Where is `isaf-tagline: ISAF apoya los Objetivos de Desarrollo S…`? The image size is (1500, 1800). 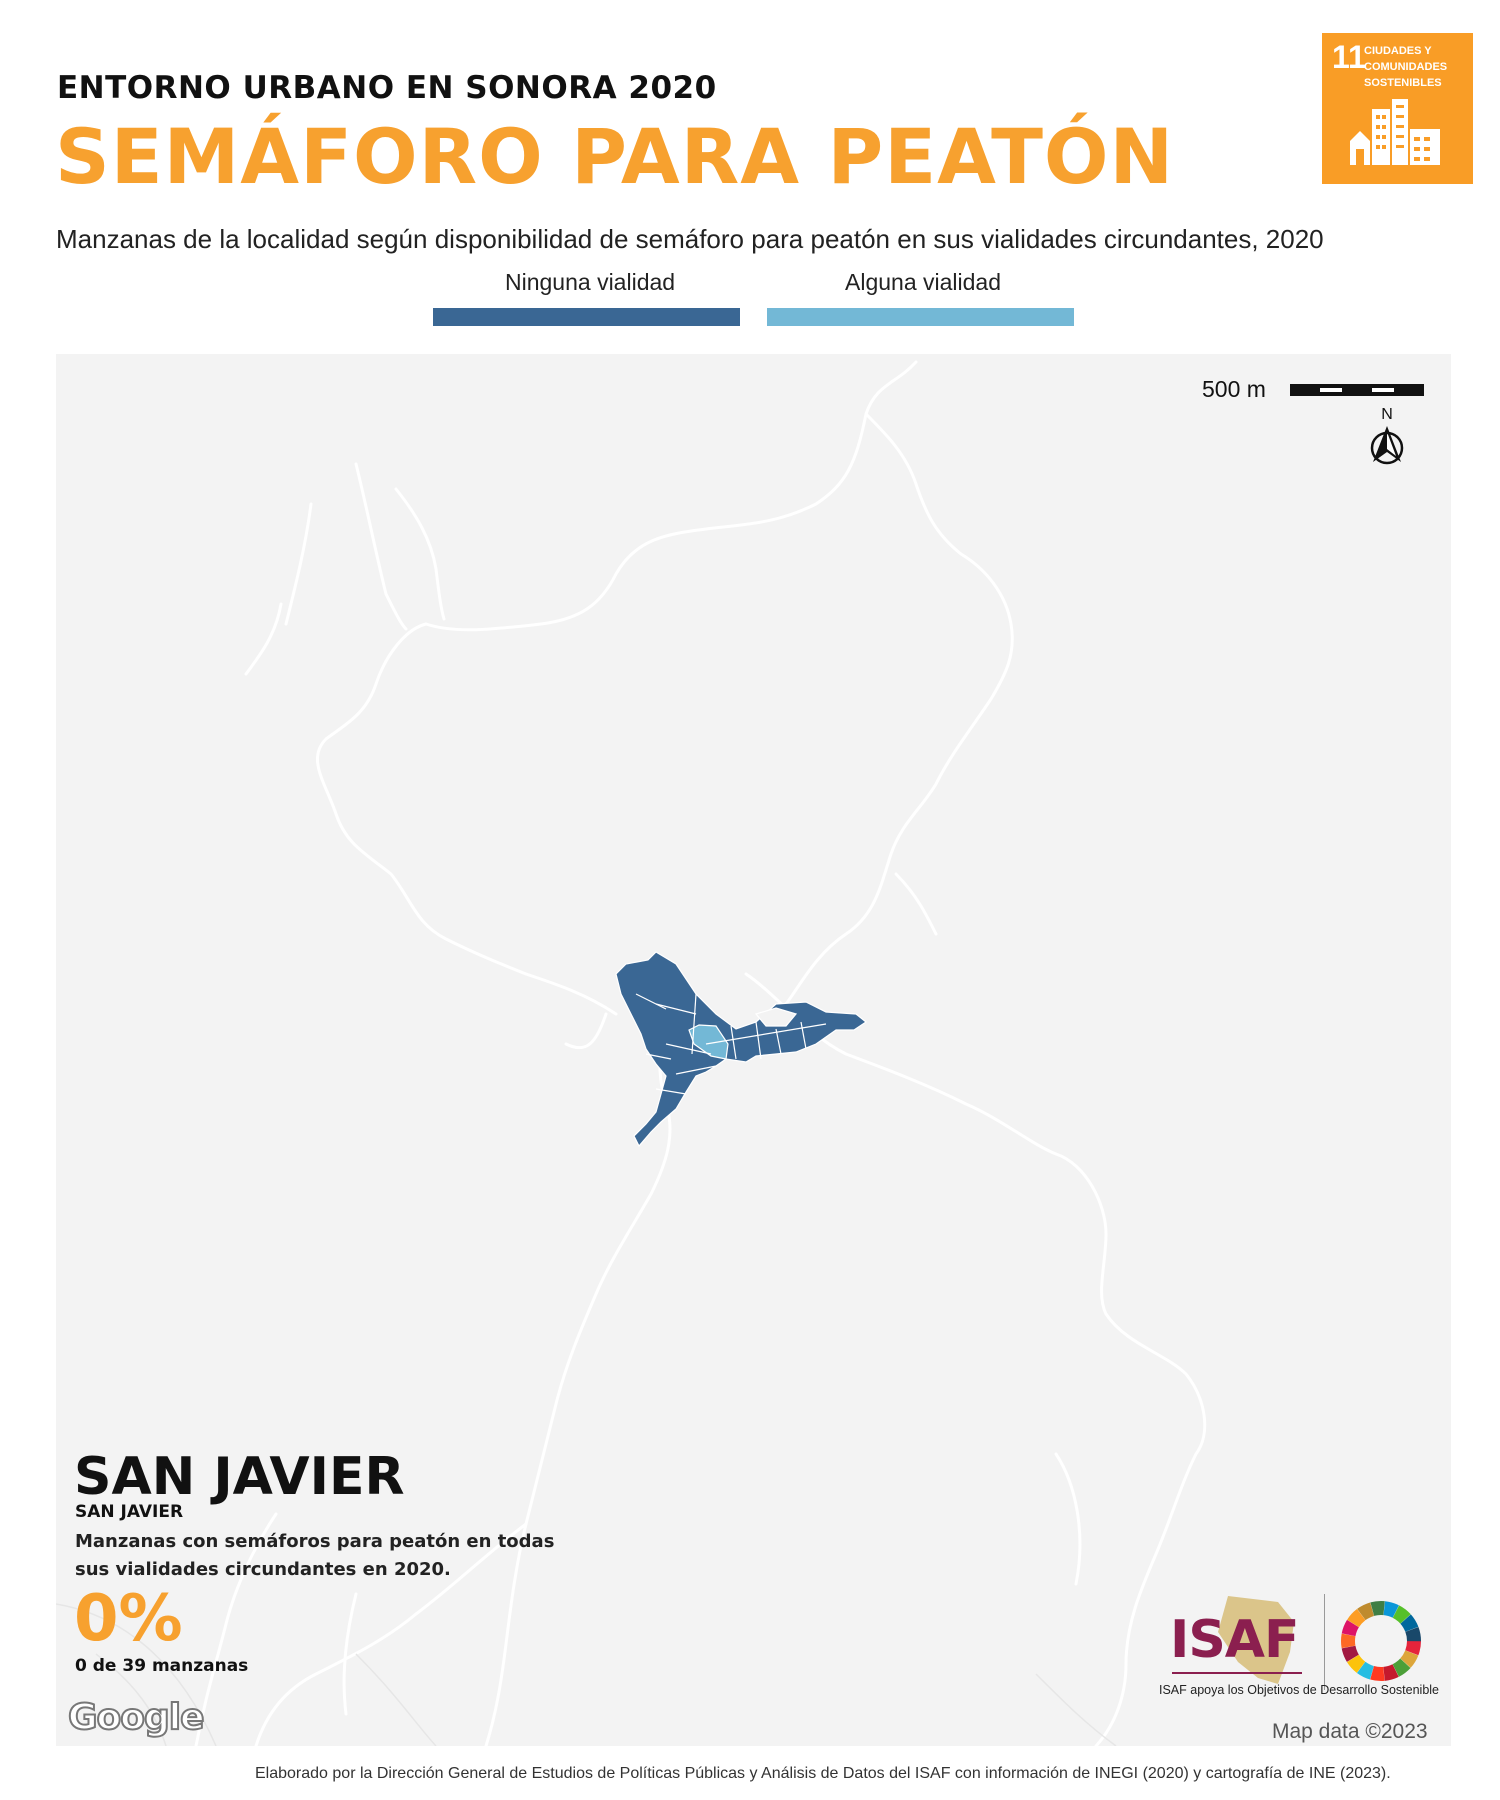 isaf-tagline: ISAF apoya los Objetivos de Desarrollo S… is located at coordinates (1299, 1690).